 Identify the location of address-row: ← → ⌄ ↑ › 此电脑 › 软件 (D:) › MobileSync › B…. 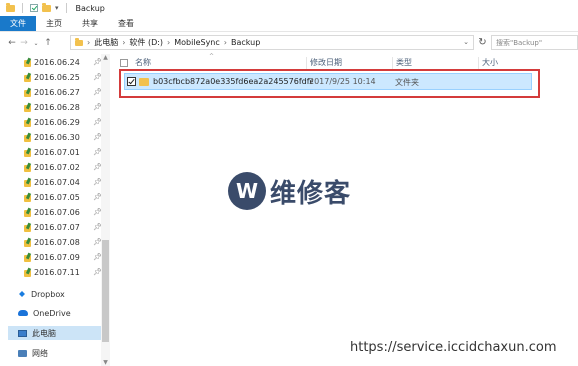
(289, 43).